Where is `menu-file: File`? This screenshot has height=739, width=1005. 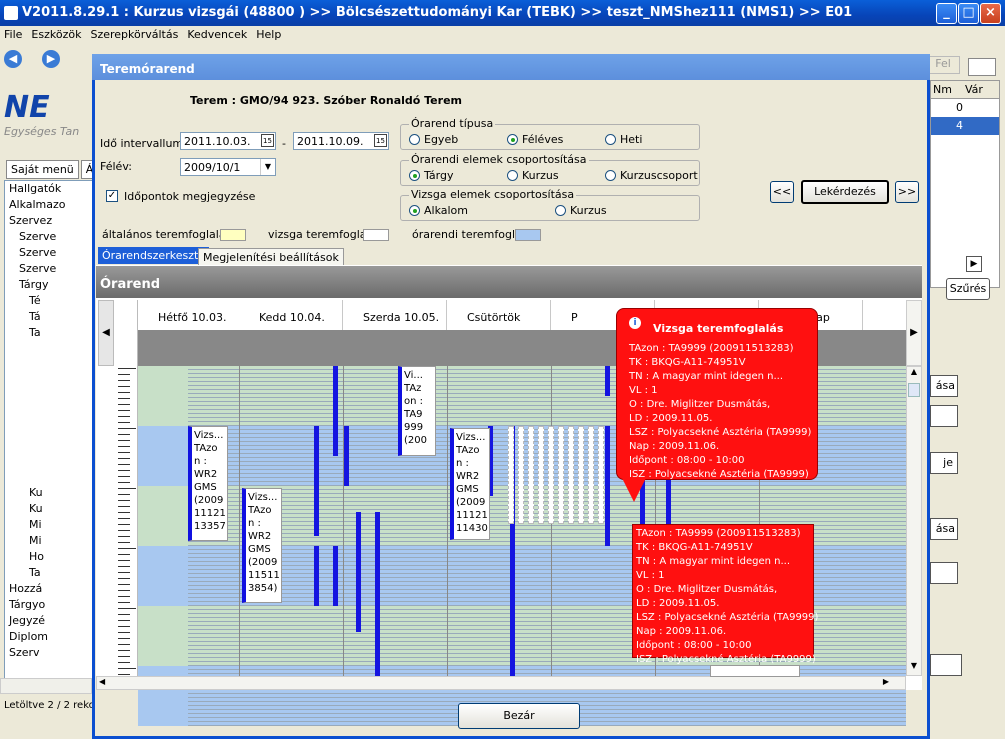 menu-file: File is located at coordinates (13, 33).